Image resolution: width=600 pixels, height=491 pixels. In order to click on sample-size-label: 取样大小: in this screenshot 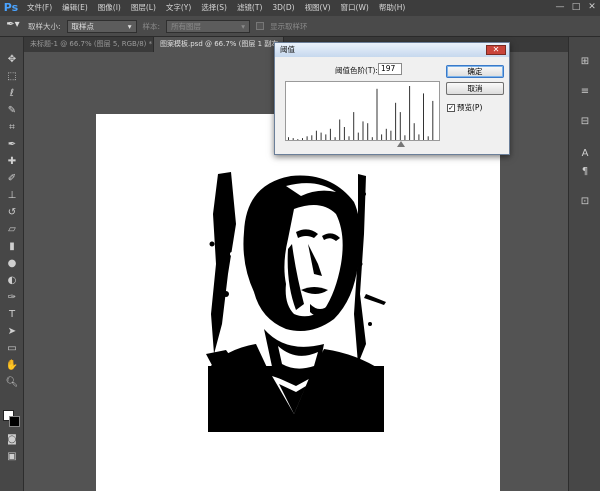, I will do `click(44, 26)`.